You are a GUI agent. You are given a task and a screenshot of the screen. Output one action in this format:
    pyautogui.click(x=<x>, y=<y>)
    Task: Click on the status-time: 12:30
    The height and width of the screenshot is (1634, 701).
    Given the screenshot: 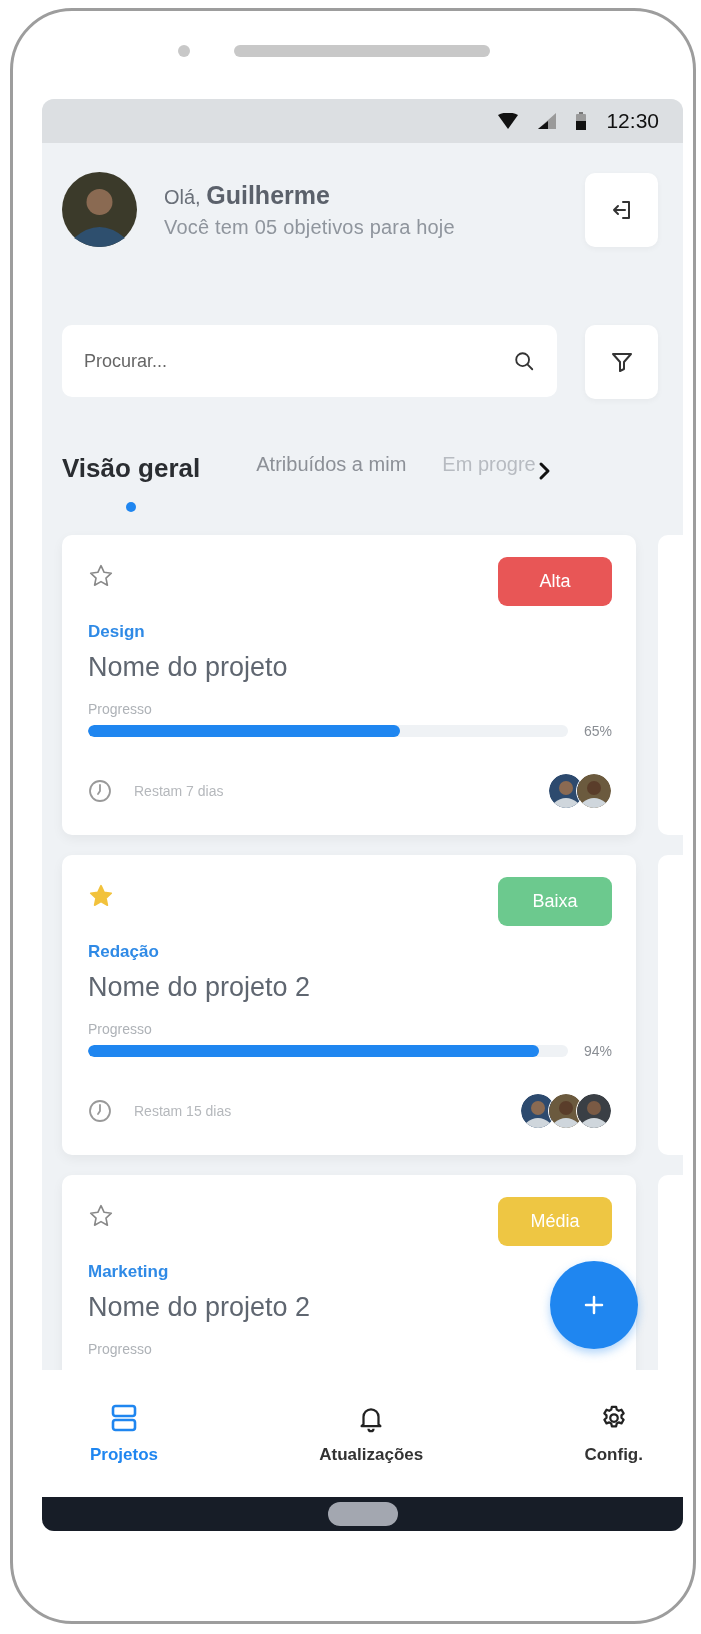 What is the action you would take?
    pyautogui.click(x=632, y=121)
    